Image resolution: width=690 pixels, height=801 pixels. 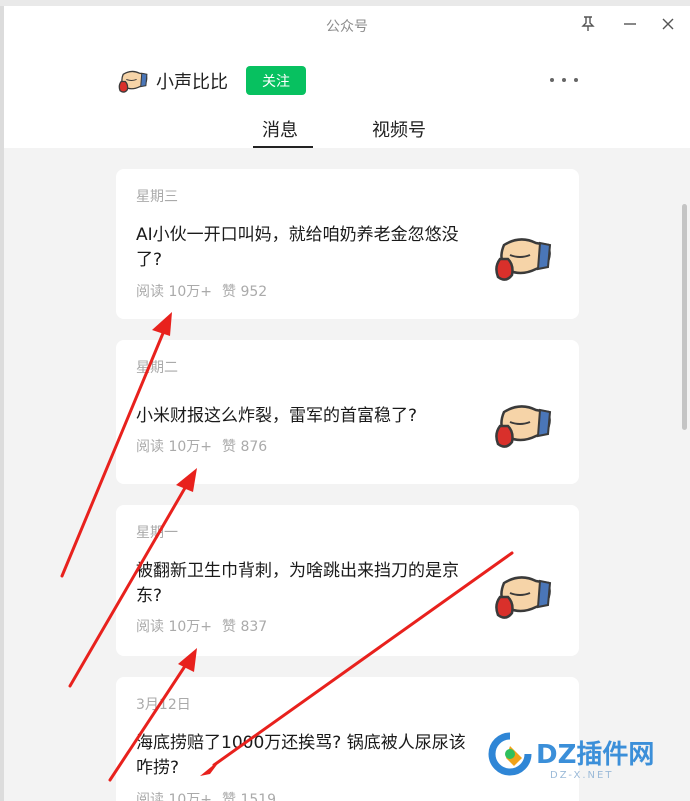 What do you see at coordinates (249, 796) in the screenshot?
I see `like-count: 赞 1519` at bounding box center [249, 796].